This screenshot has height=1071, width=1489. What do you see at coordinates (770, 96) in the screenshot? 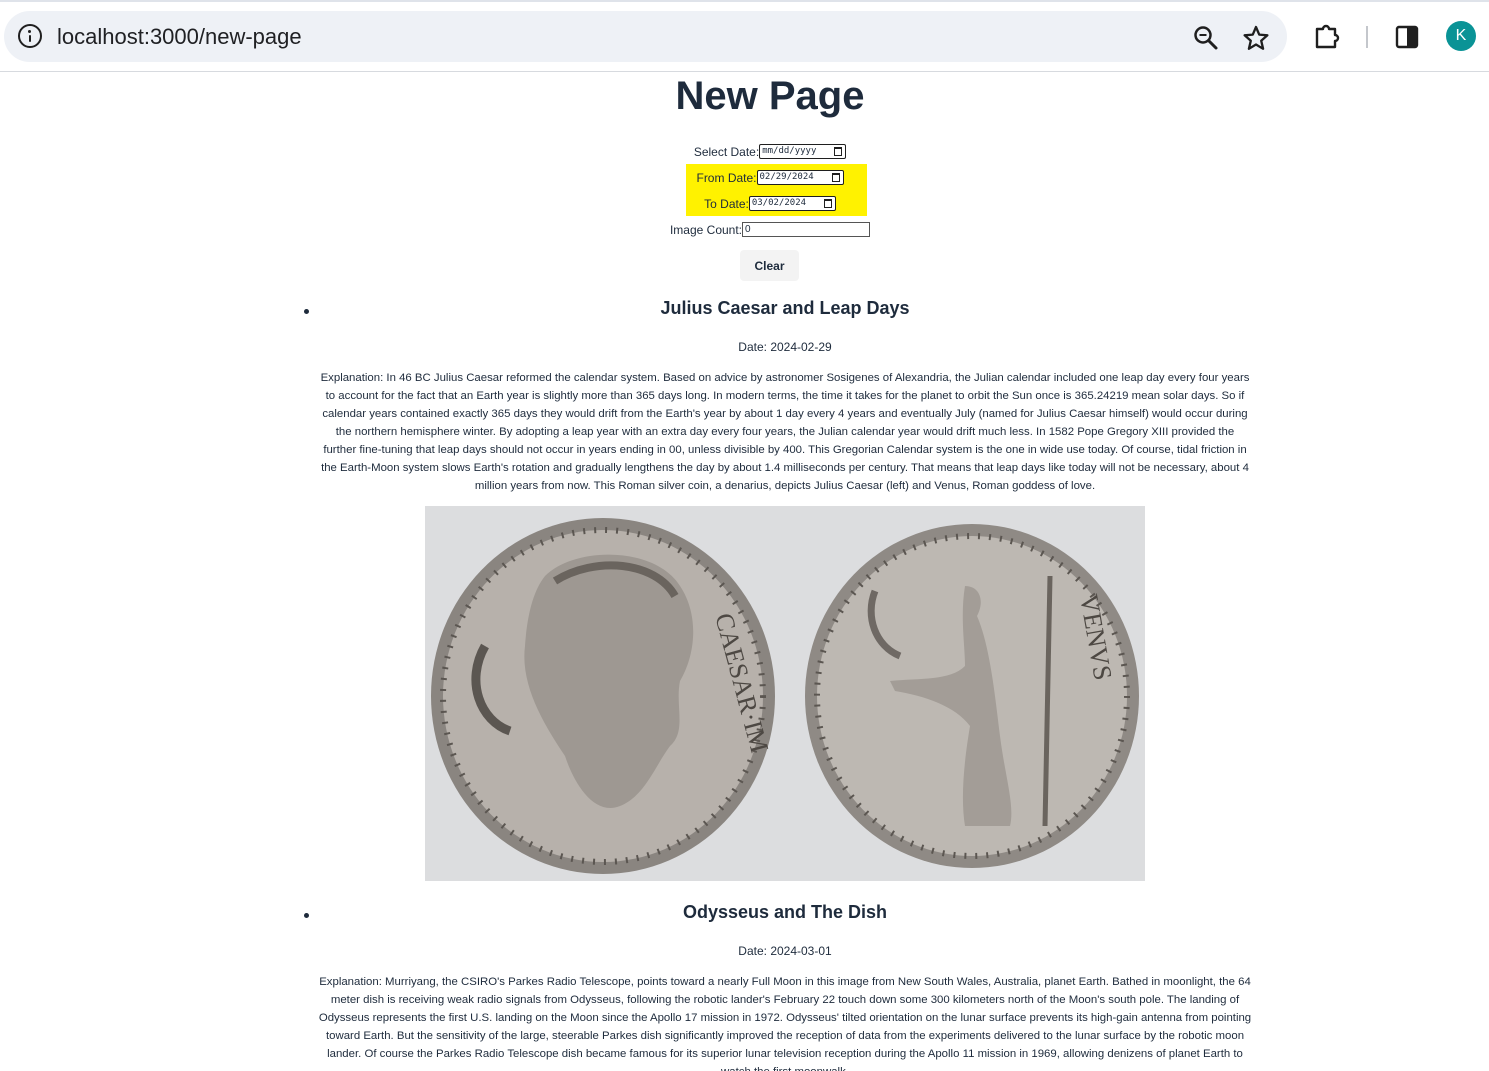
I see `page-title: New Page` at bounding box center [770, 96].